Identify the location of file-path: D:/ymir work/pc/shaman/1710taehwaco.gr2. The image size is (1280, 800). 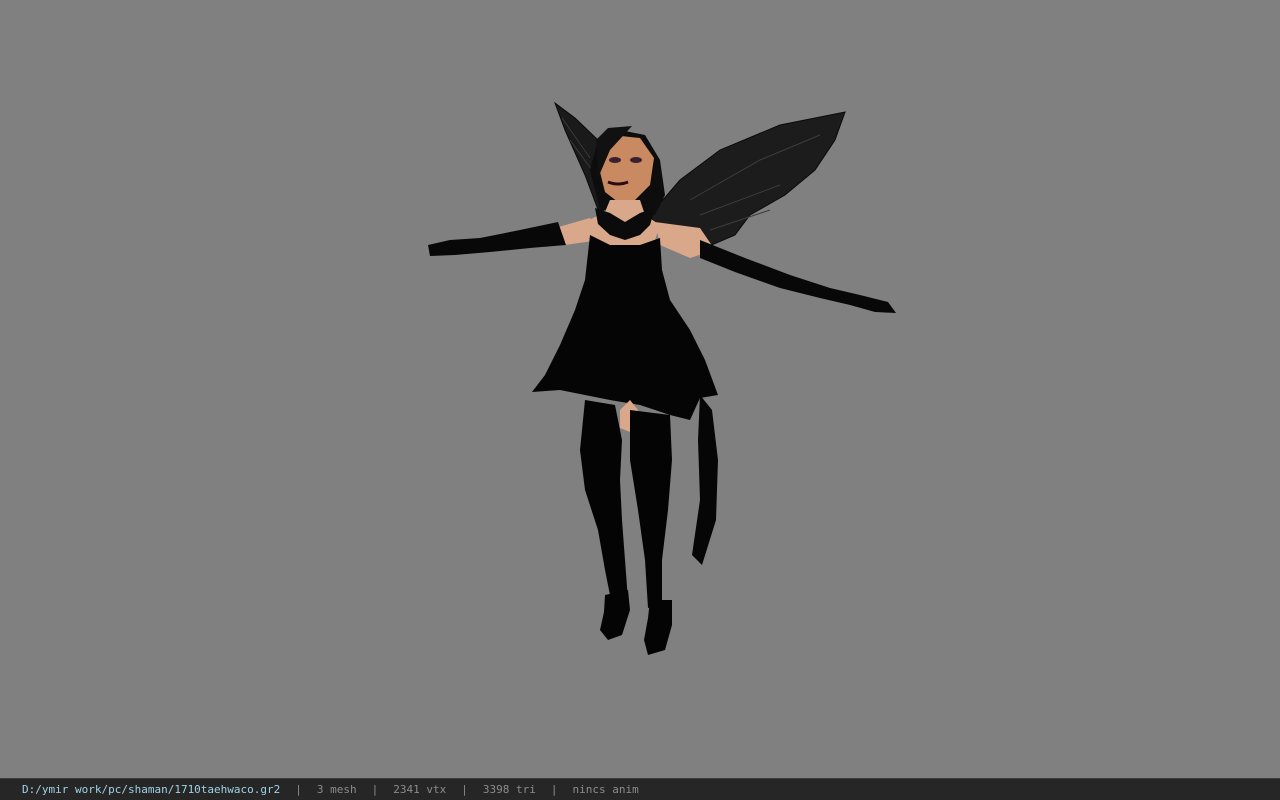
(151, 789).